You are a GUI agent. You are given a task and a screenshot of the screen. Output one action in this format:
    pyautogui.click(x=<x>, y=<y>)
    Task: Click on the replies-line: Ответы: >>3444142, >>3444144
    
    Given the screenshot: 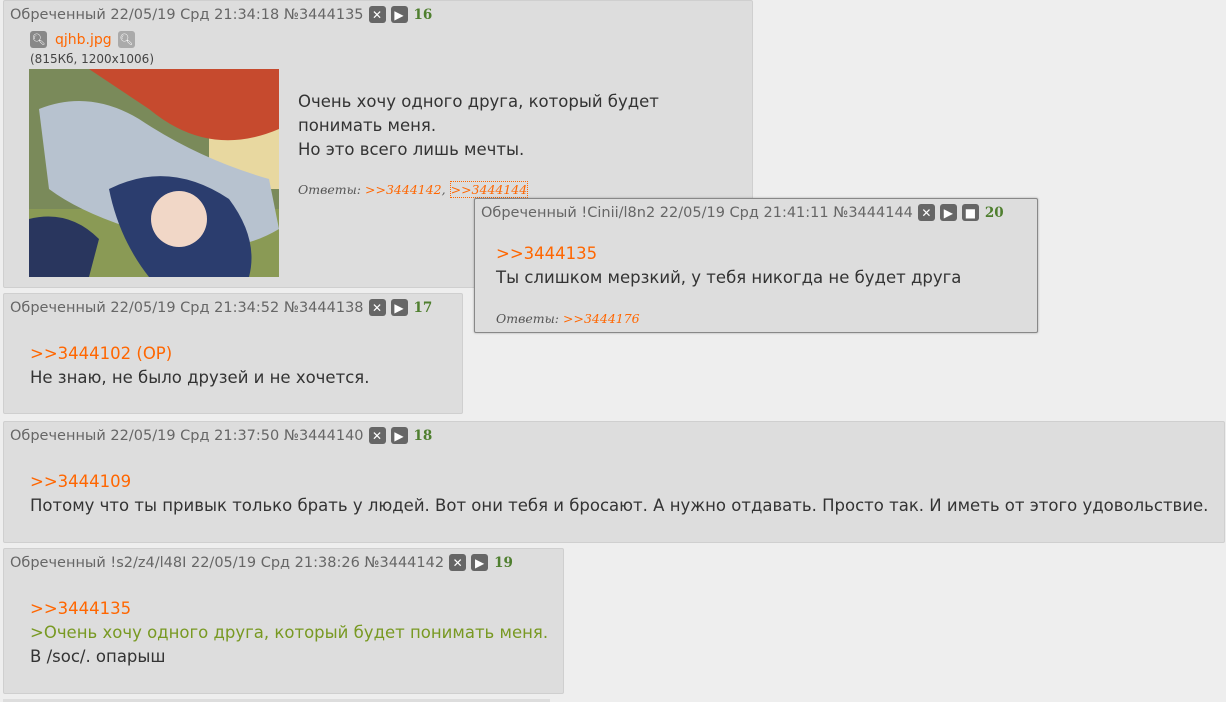 What is the action you would take?
    pyautogui.click(x=413, y=189)
    